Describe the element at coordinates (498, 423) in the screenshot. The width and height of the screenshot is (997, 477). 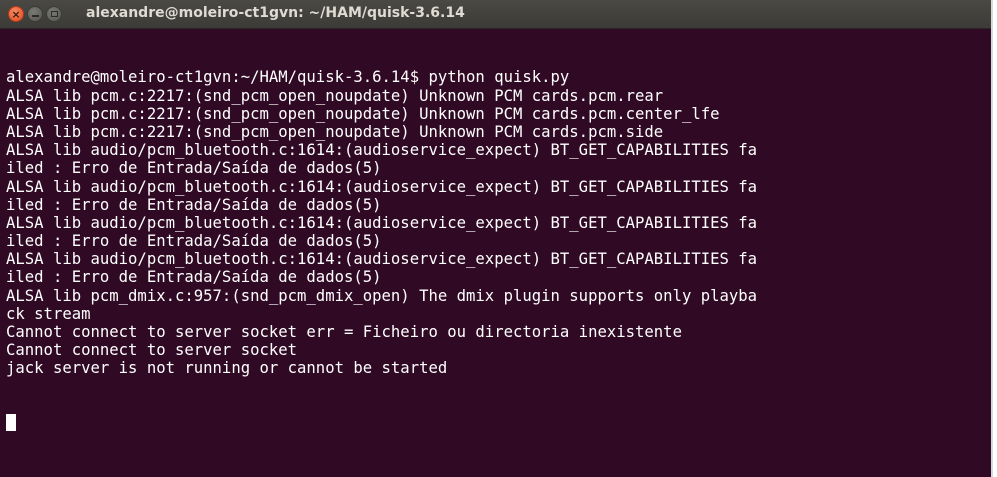
I see `prompt-line` at that location.